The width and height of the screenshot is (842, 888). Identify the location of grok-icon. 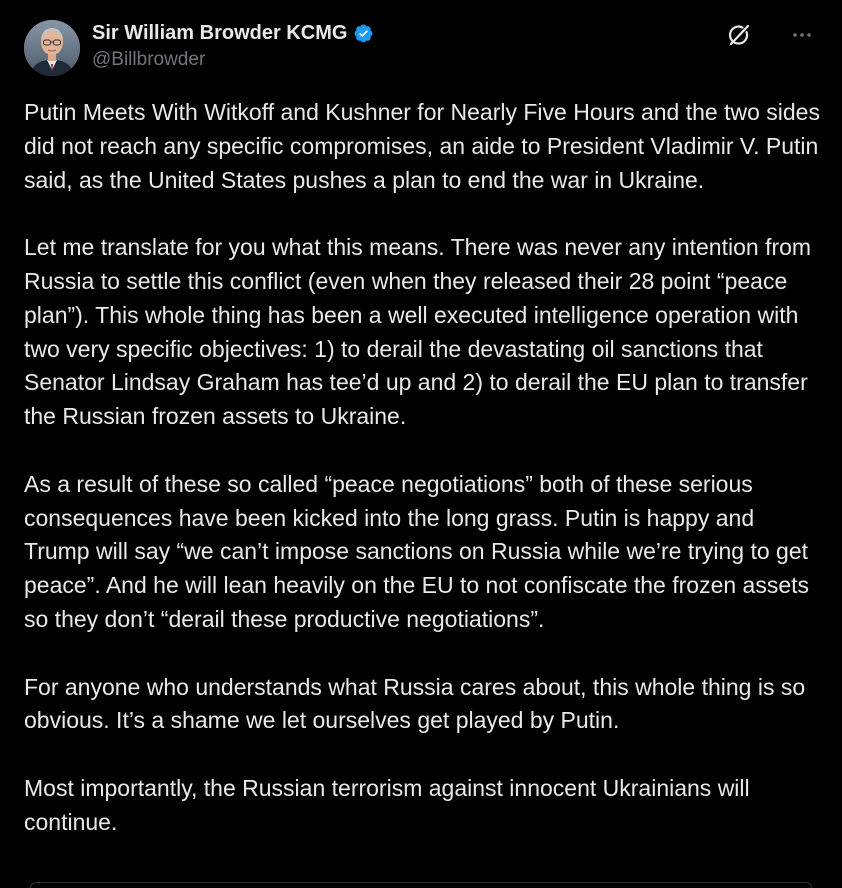
(739, 35).